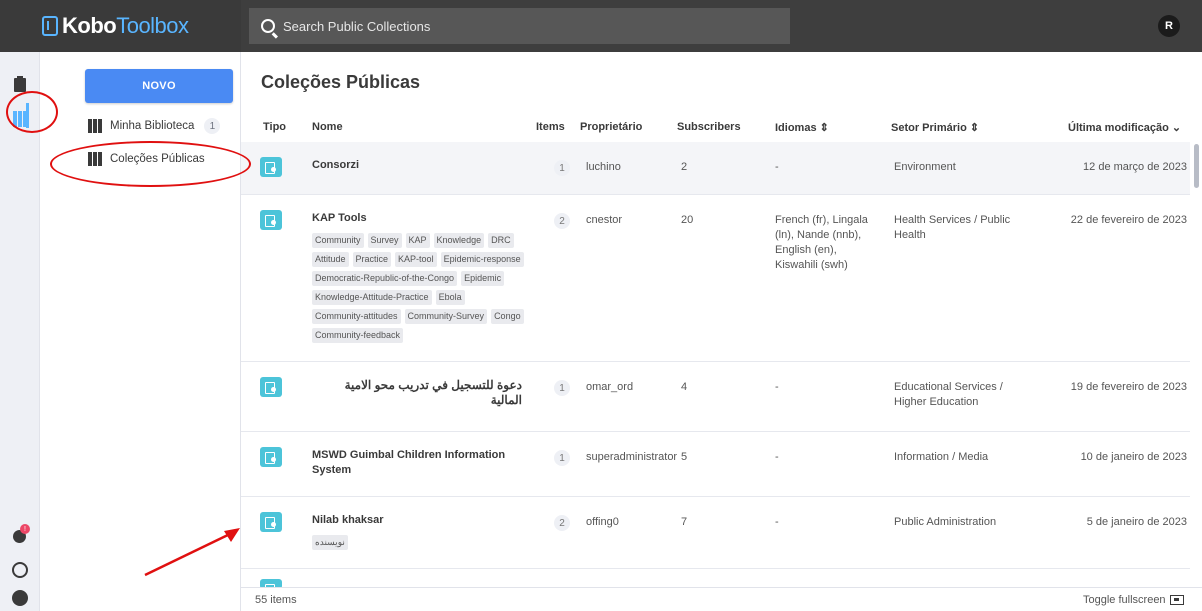 The width and height of the screenshot is (1202, 611). I want to click on col-modificacao-sort: Última modificação ⌄, so click(1124, 127).